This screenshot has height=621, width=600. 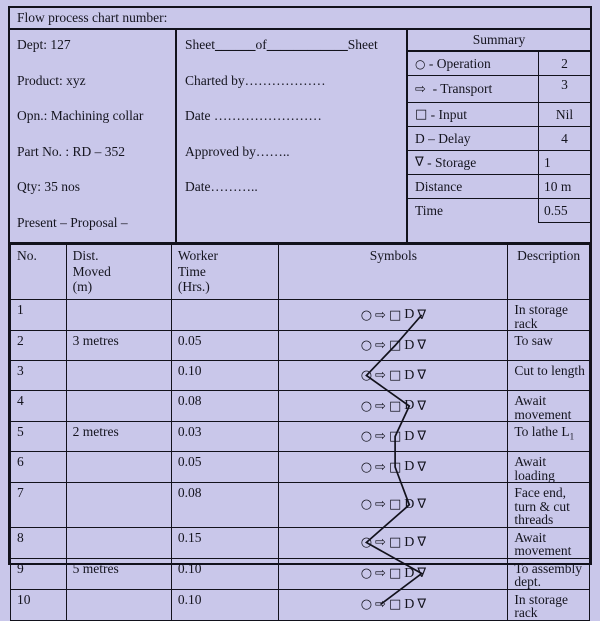 I want to click on cell-step-no: 5, so click(x=38, y=436).